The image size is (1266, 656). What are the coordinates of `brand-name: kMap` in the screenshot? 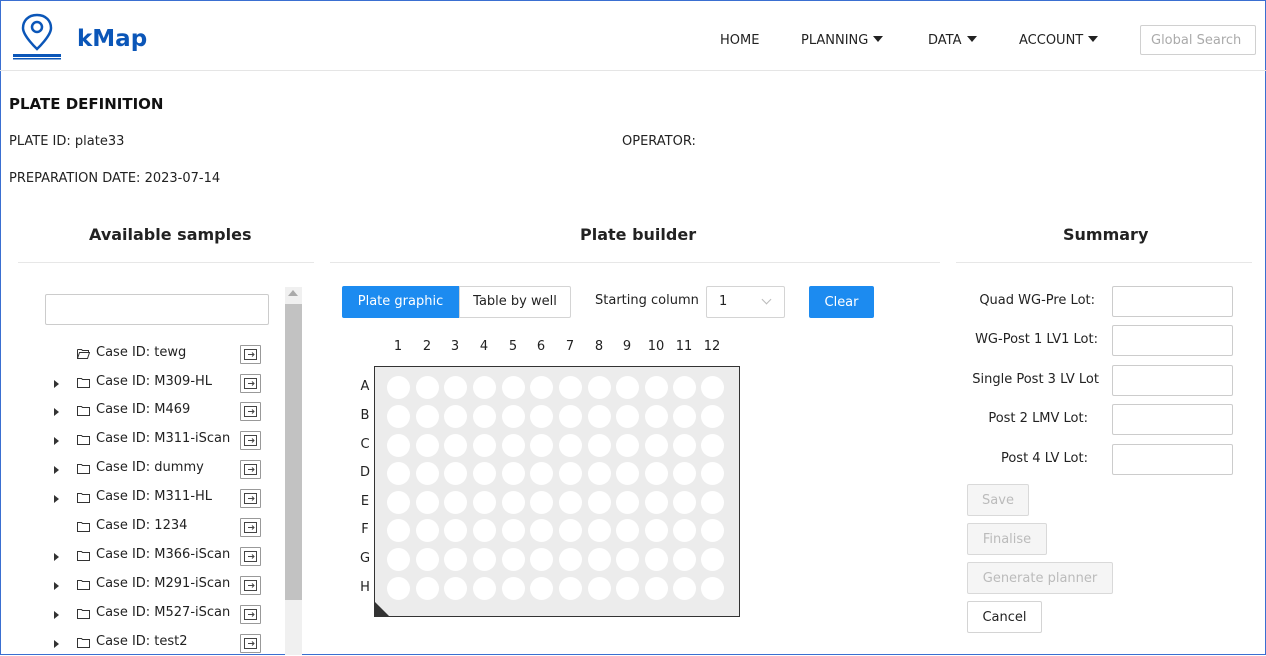 It's located at (112, 39).